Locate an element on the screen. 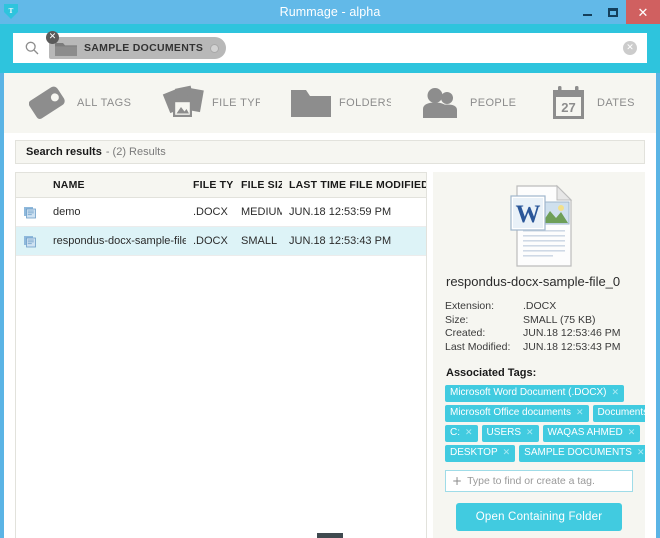 This screenshot has width=660, height=538. row-file-size: MEDIUM is located at coordinates (258, 212).